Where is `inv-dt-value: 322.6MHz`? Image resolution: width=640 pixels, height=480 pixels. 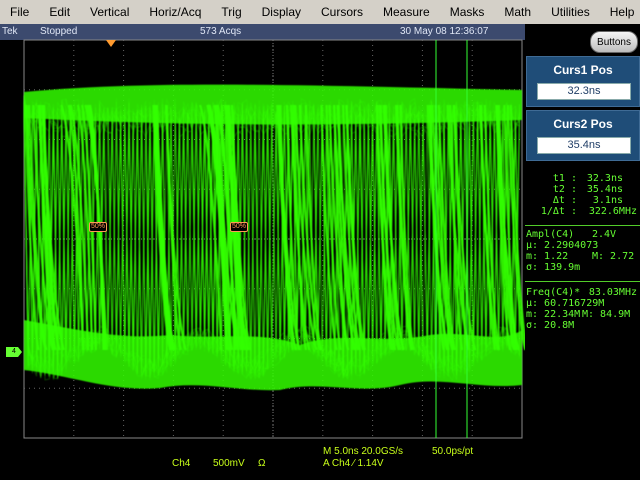
inv-dt-value: 322.6MHz is located at coordinates (612, 211).